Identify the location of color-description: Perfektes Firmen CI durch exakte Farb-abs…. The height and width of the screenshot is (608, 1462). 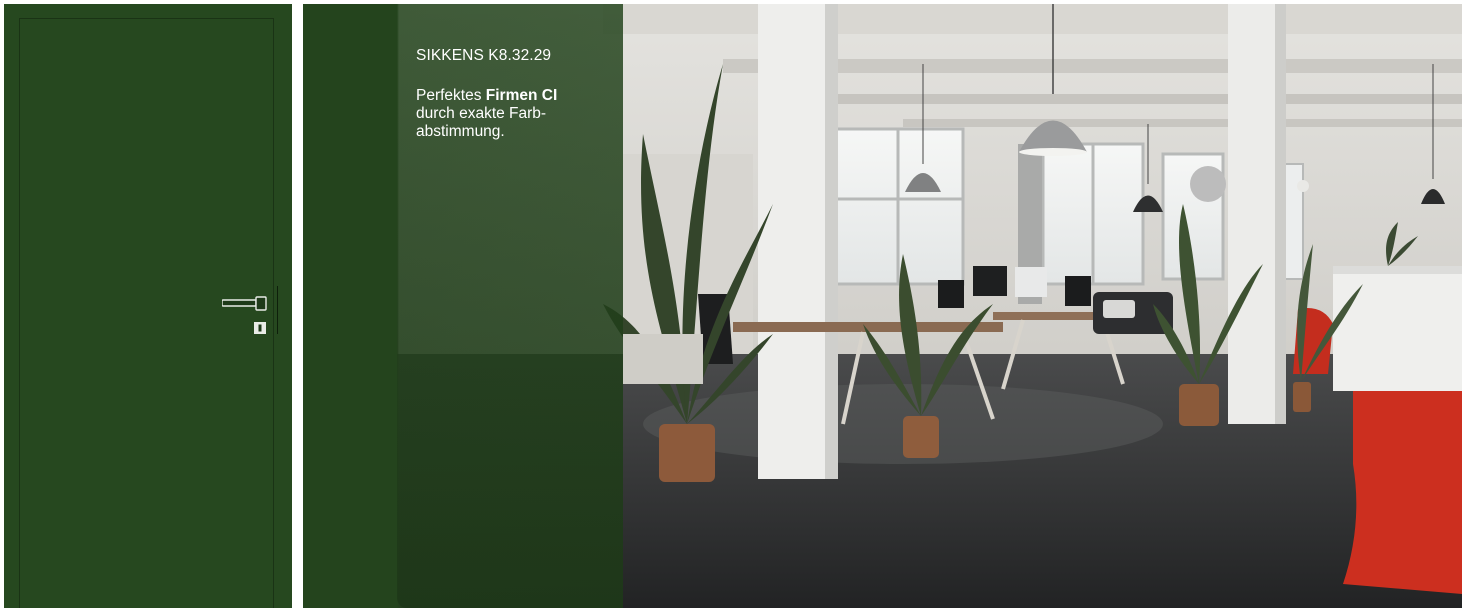
(516, 114).